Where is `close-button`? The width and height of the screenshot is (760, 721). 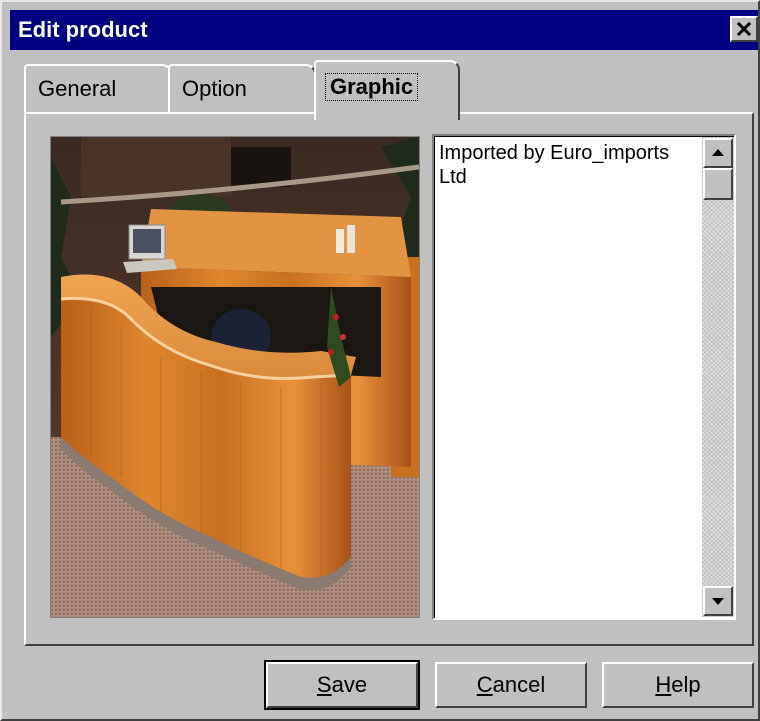
close-button is located at coordinates (744, 29).